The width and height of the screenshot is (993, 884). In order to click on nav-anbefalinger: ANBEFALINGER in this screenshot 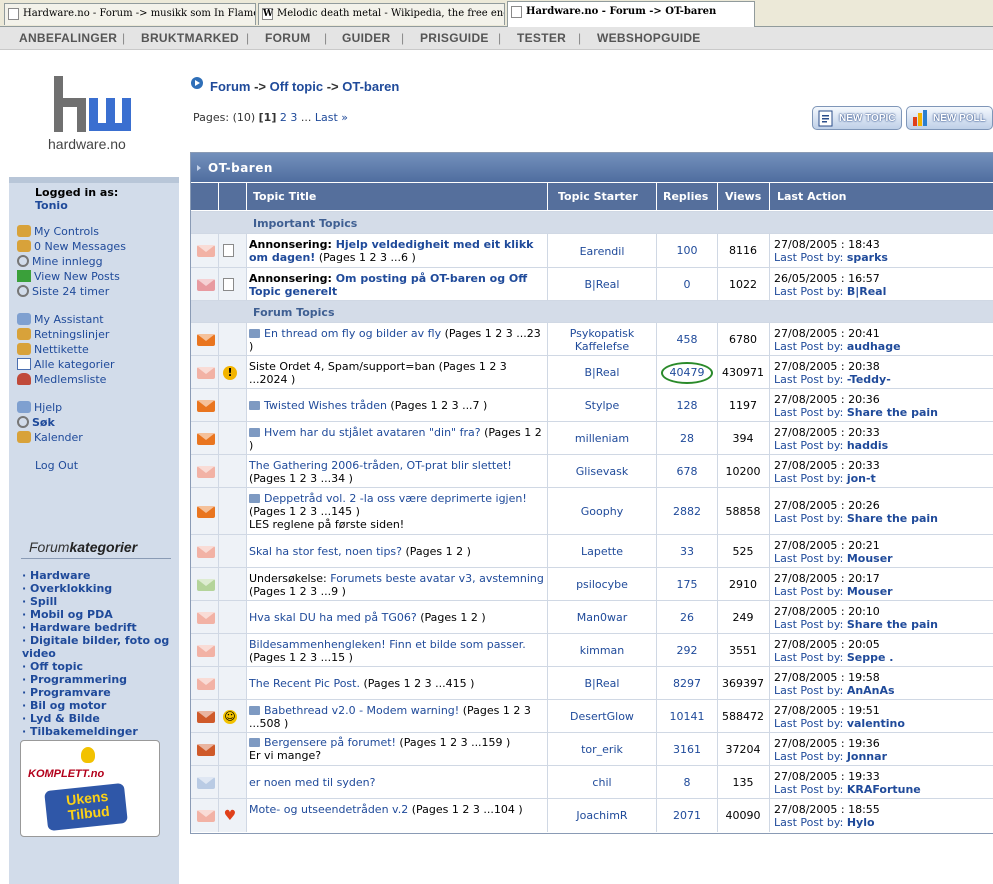, I will do `click(68, 38)`.